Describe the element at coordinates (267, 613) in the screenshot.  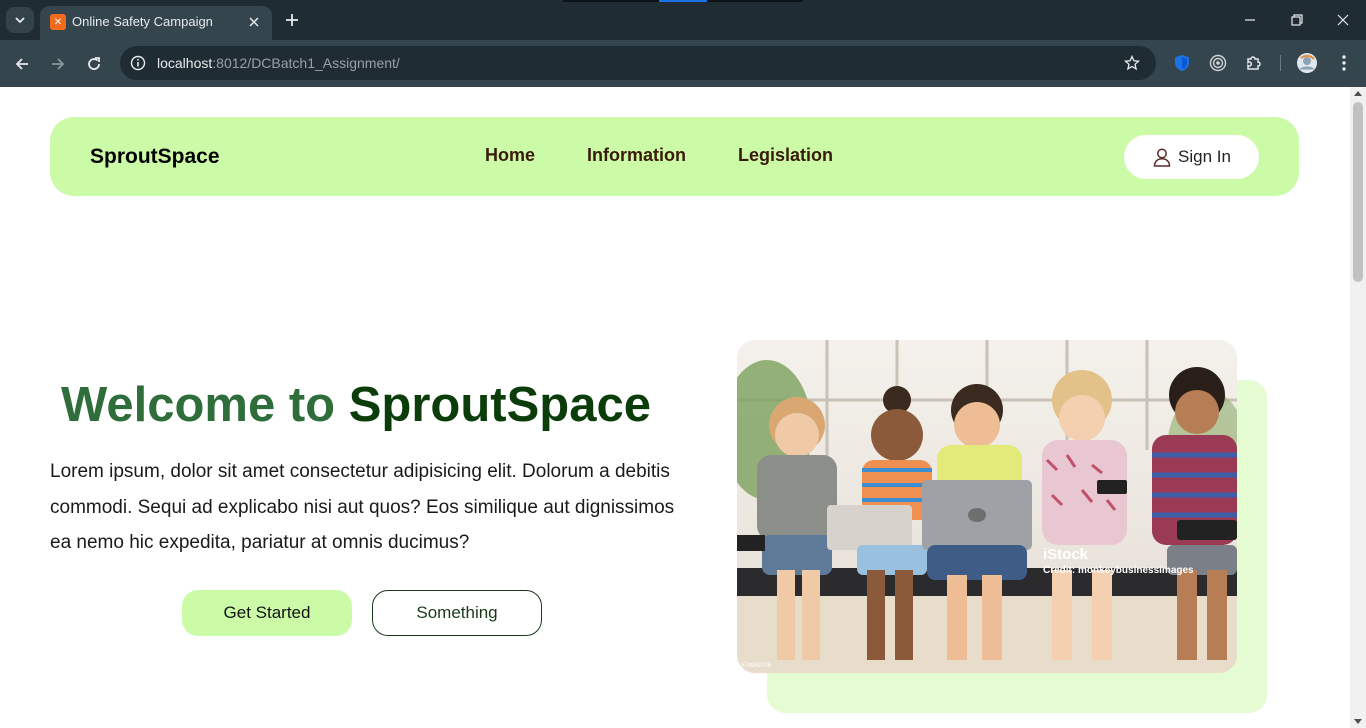
I see `get-started-button: Get Started` at that location.